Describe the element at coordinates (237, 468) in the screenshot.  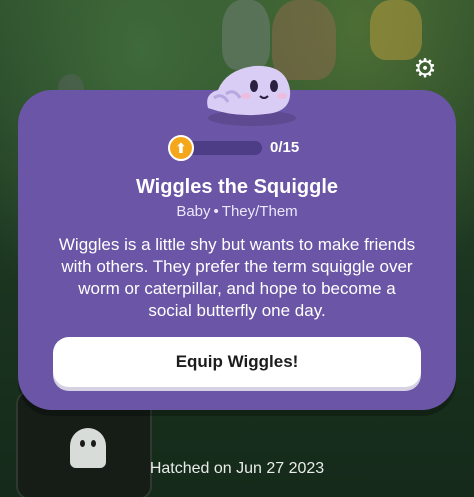
I see `hatched-date: Hatched on Jun 27 2023` at that location.